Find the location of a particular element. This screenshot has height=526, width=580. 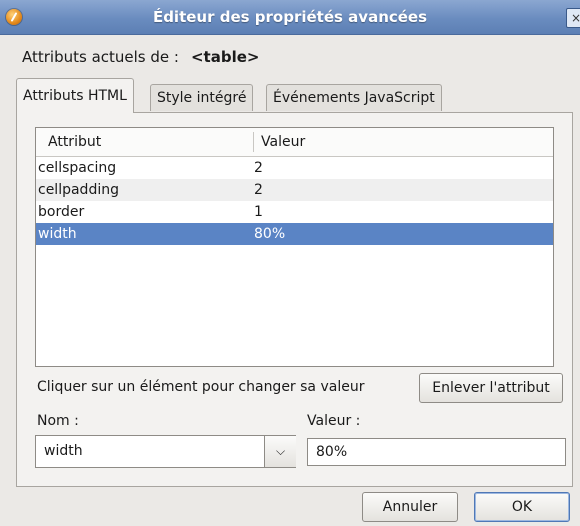

window-title: Éditeur des propriétés avancées is located at coordinates (290, 17).